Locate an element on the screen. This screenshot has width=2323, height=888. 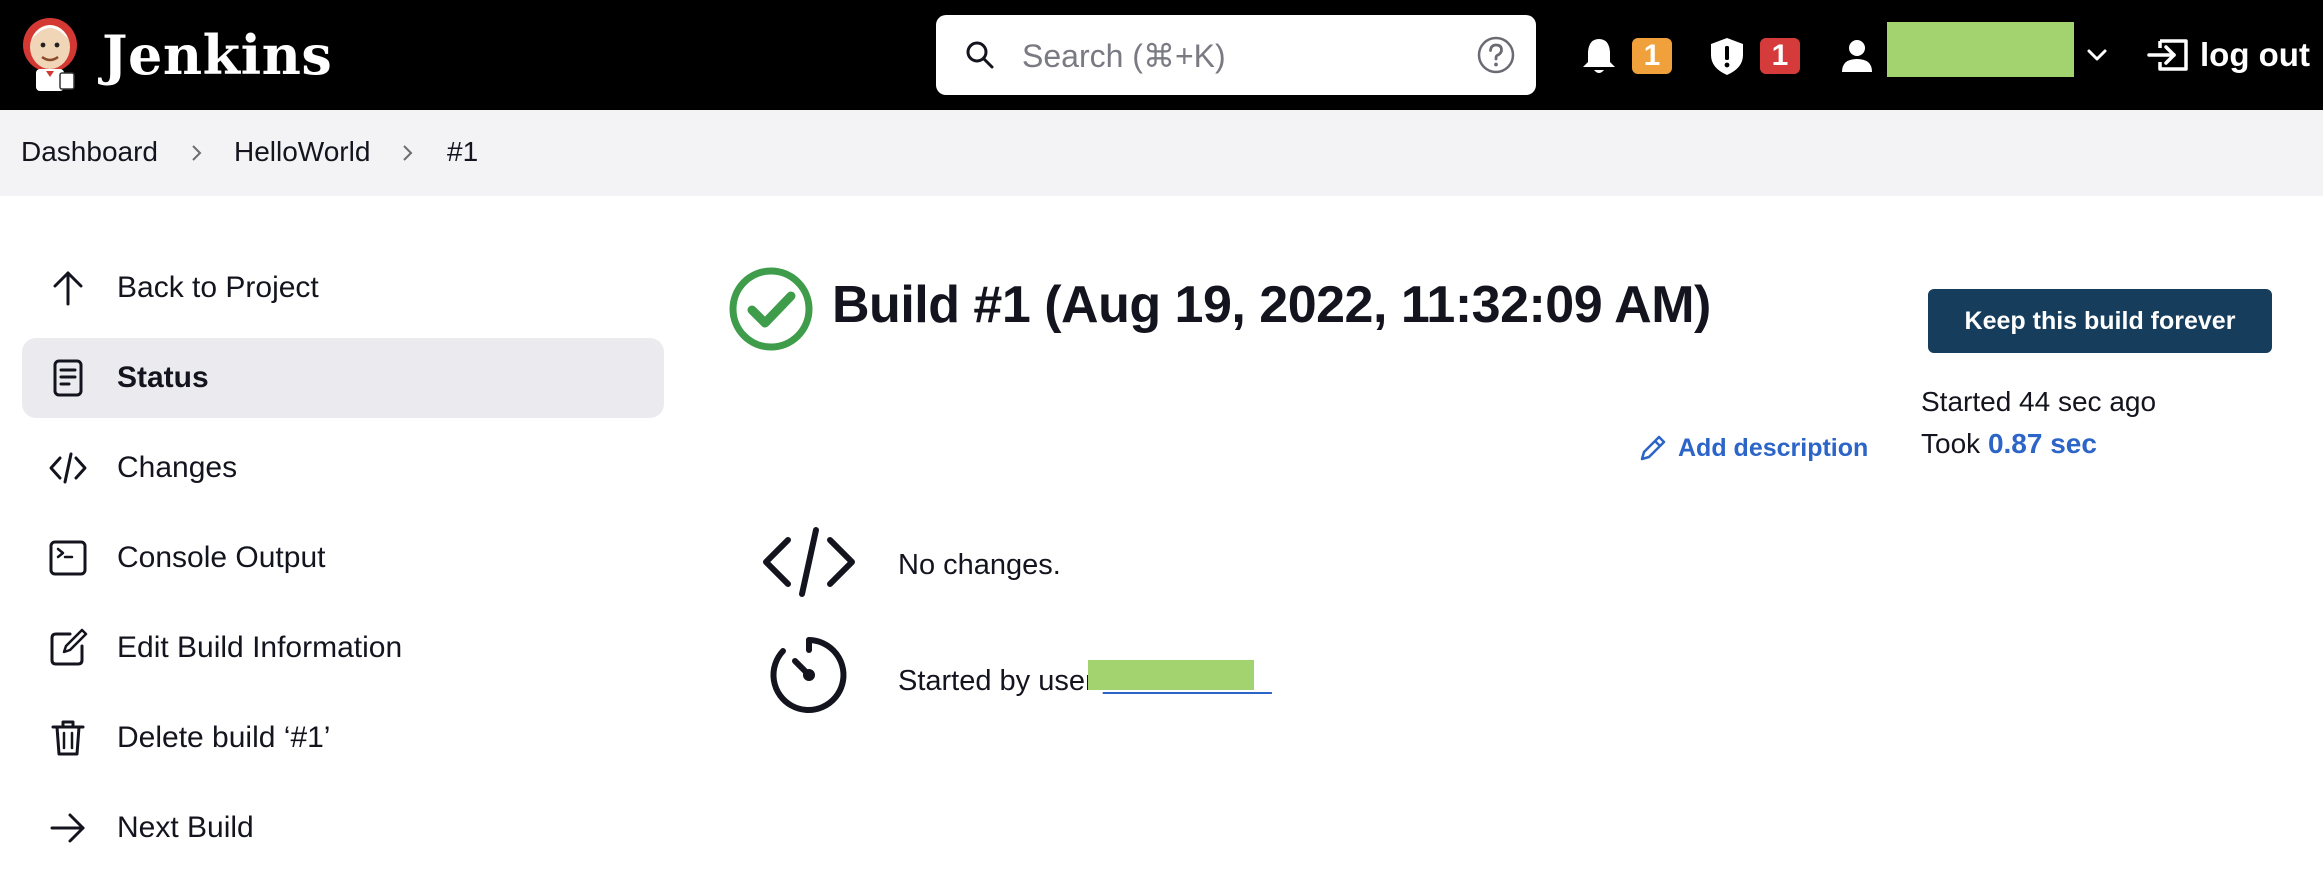
sidebar-item-next-build: Next Build is located at coordinates (343, 828).